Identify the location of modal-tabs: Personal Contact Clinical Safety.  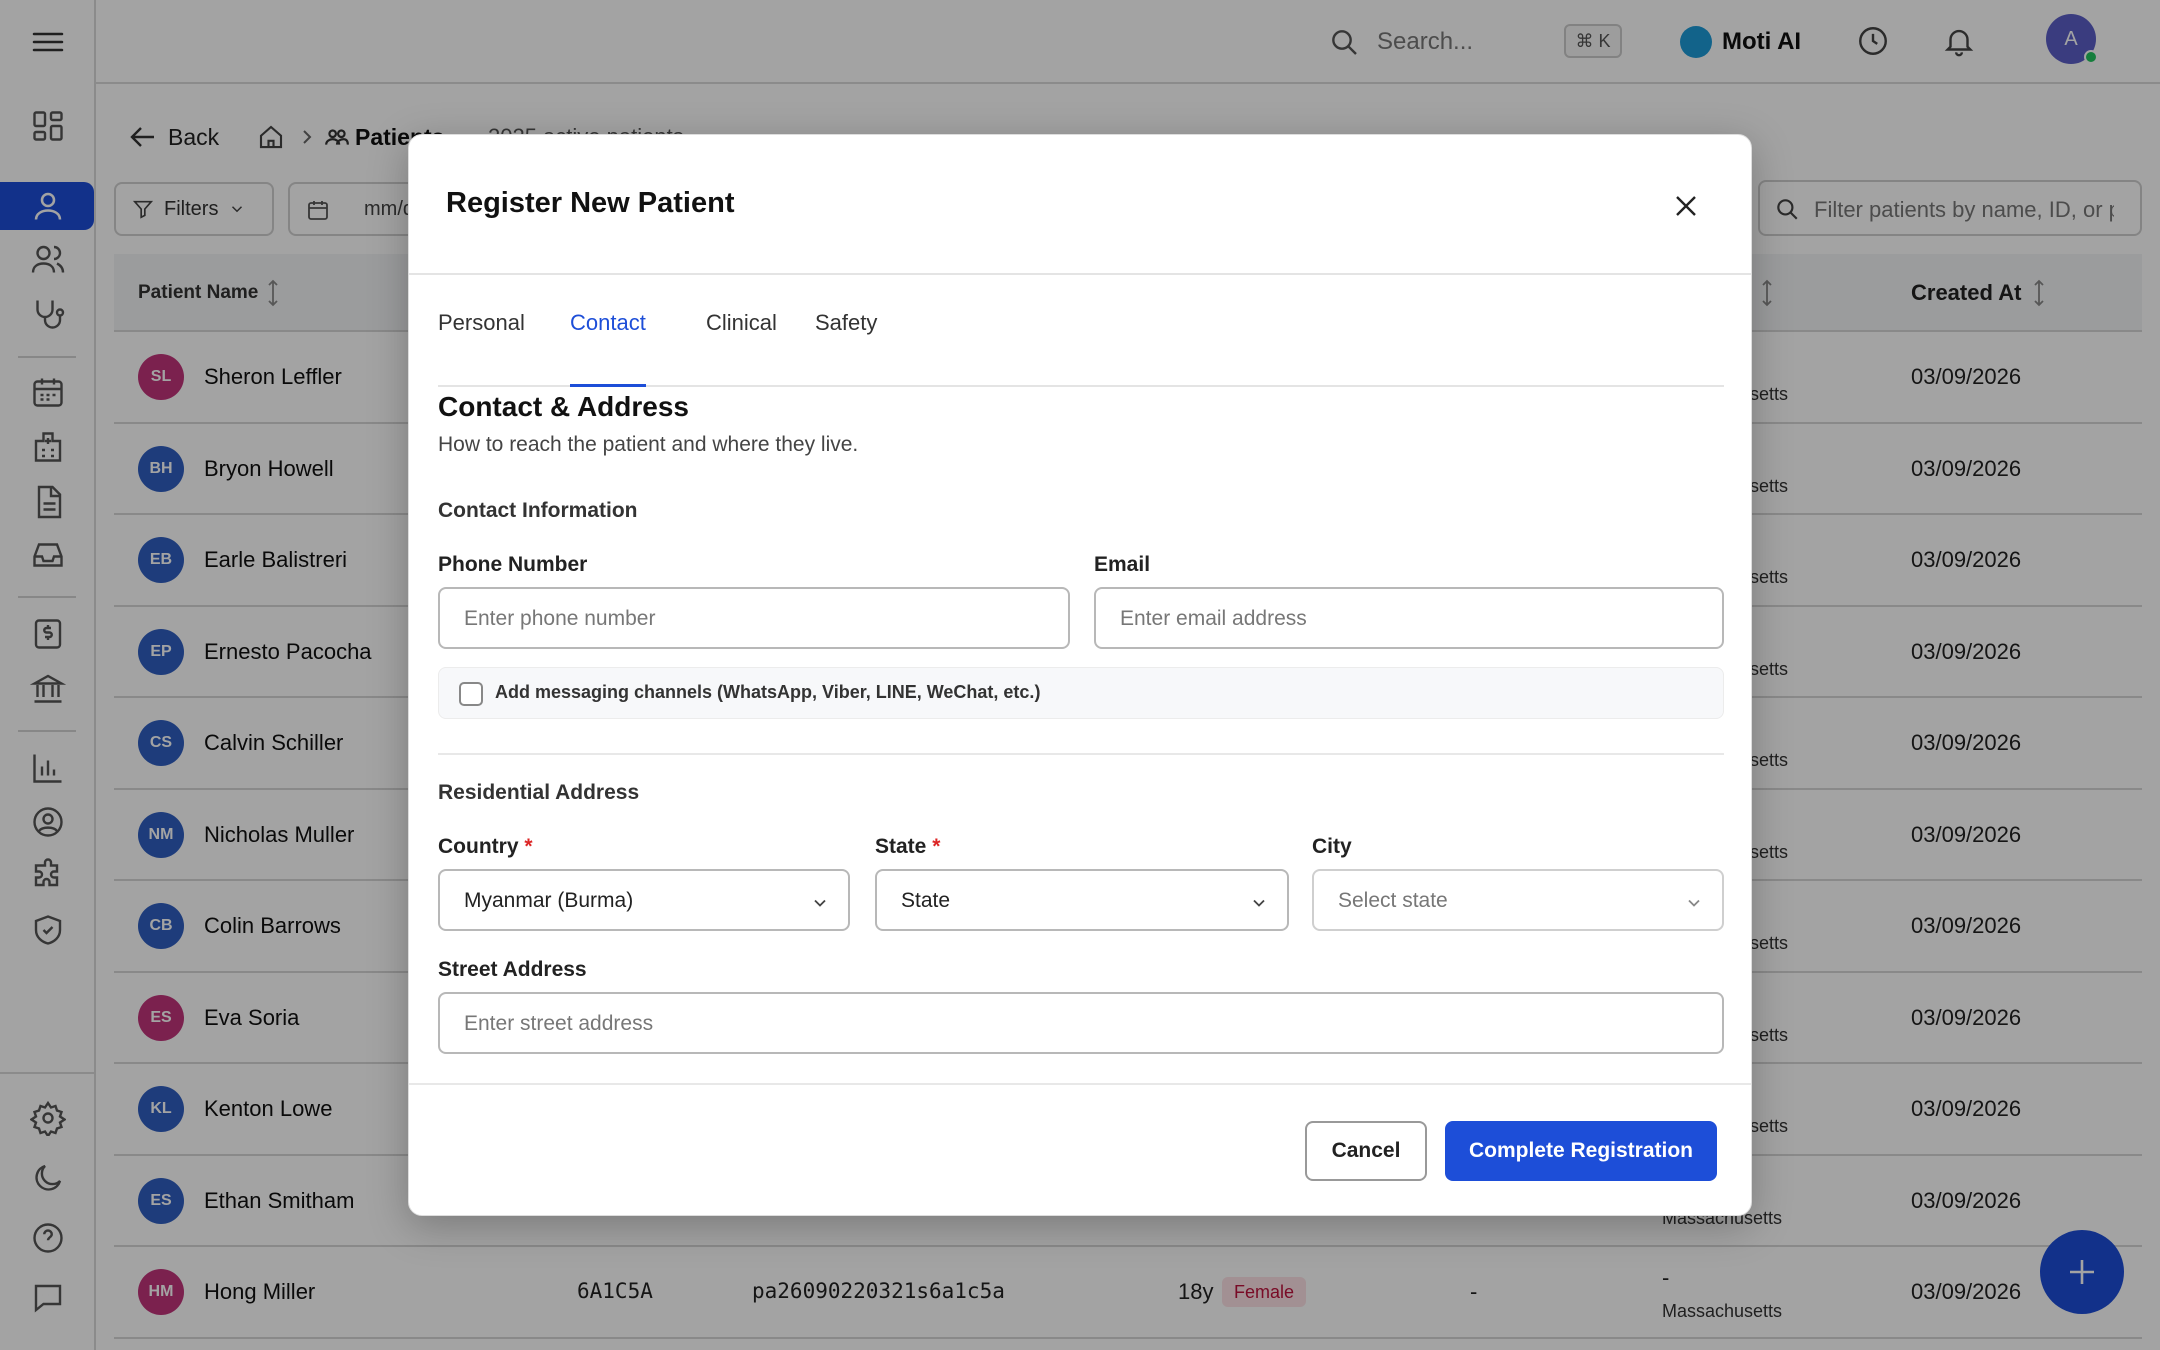
(1081, 343).